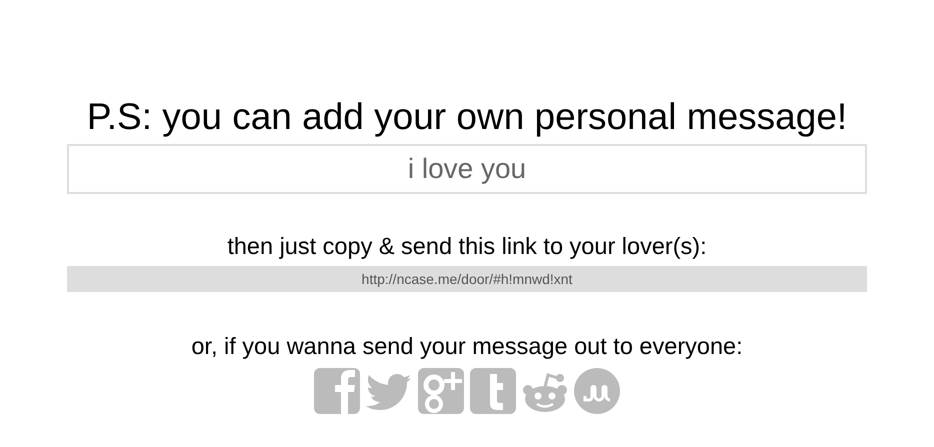 The width and height of the screenshot is (934, 447). I want to click on share-instructions: or, if you wanna send your message out to everyone:, so click(467, 347).